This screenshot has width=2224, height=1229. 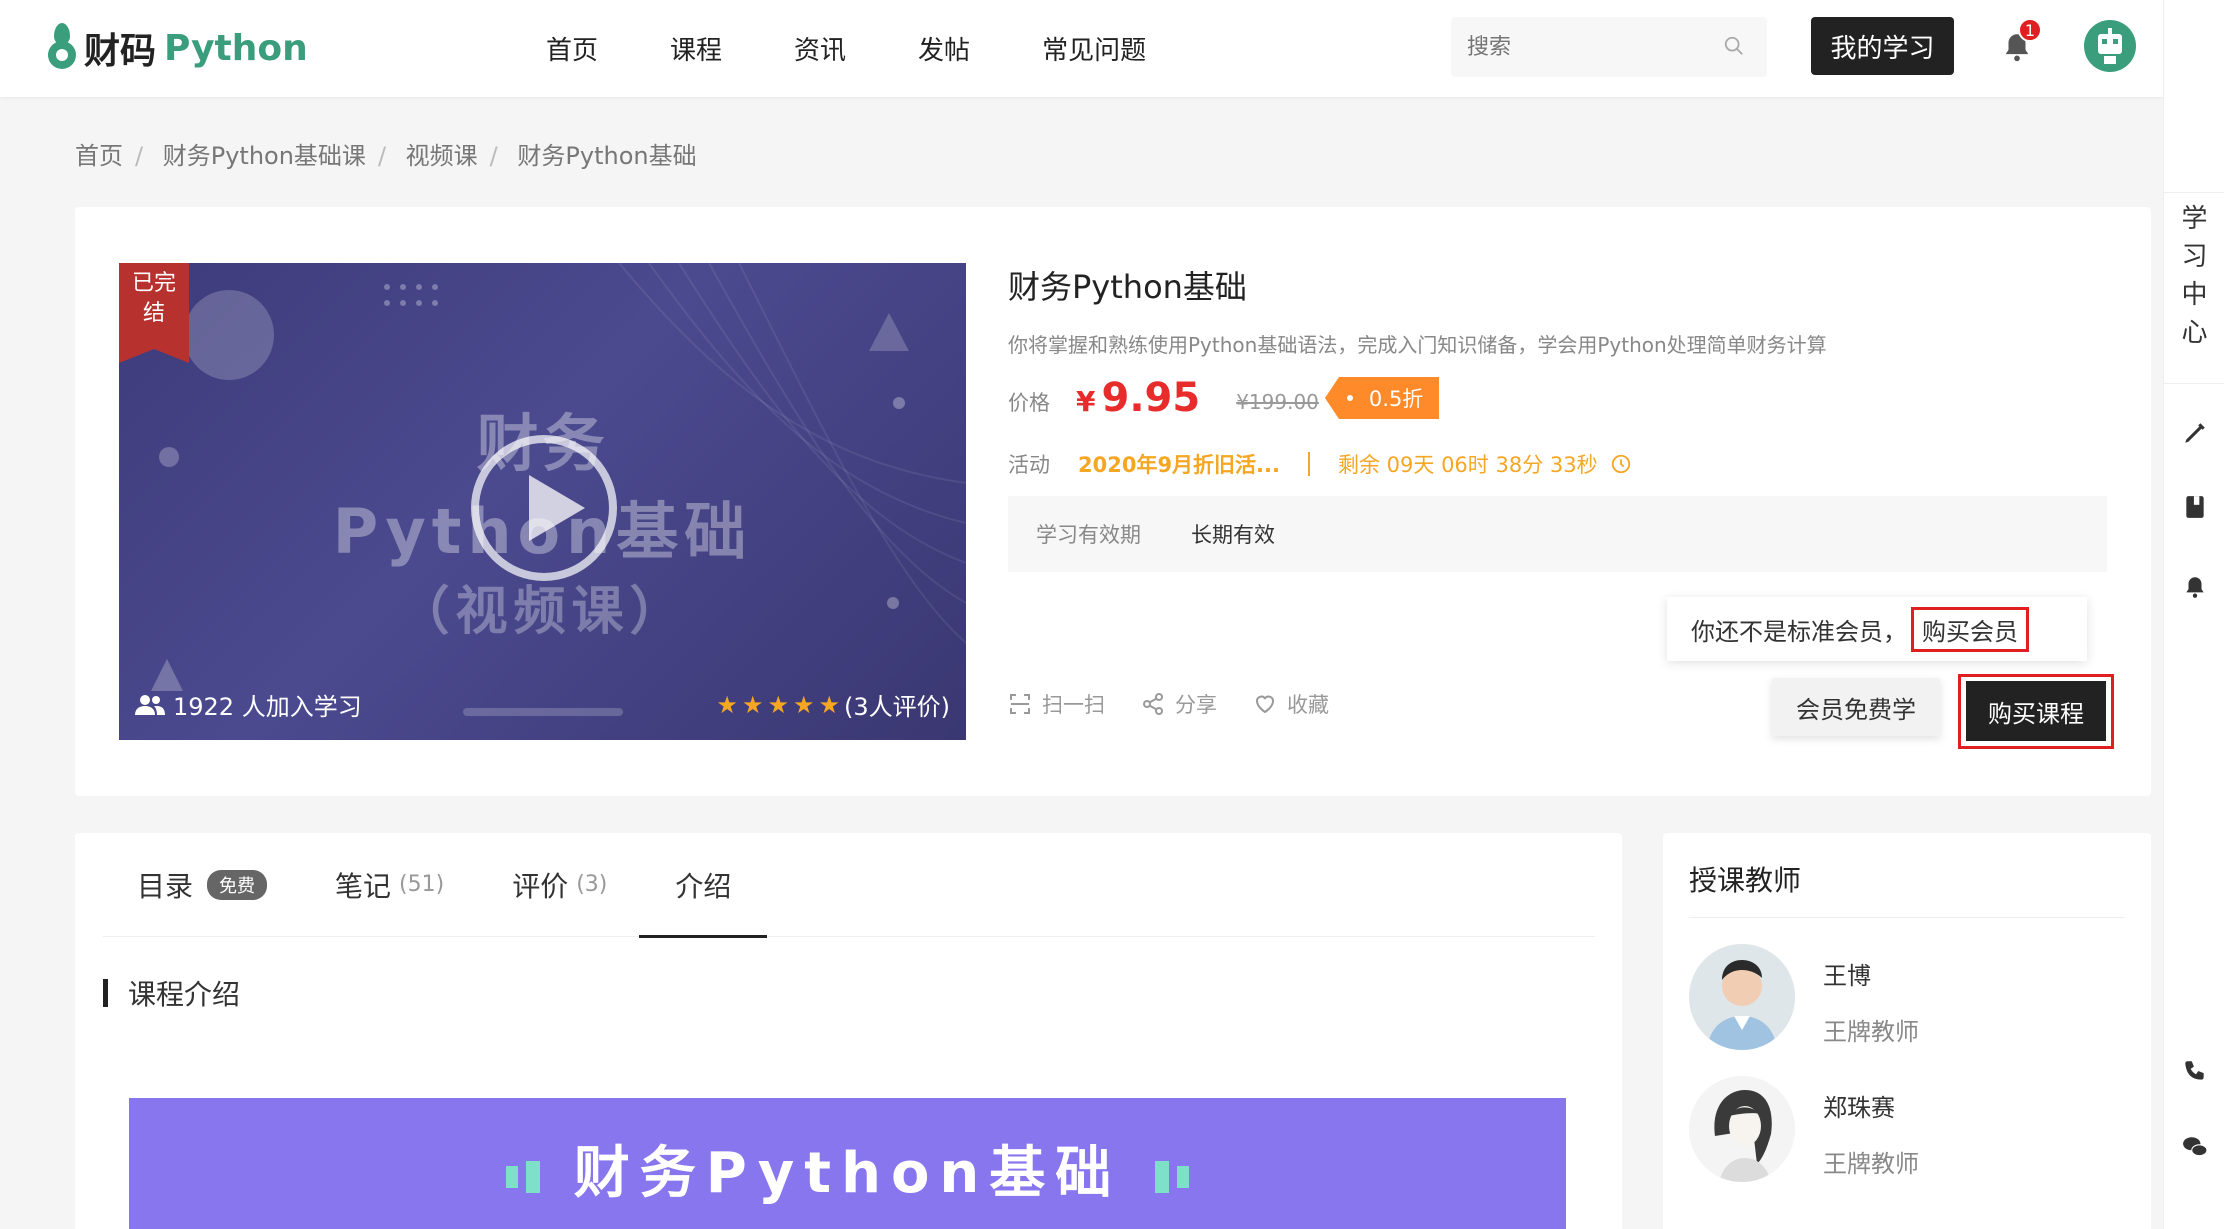 I want to click on member-free-learn-button: 会员免费学, so click(x=1856, y=707).